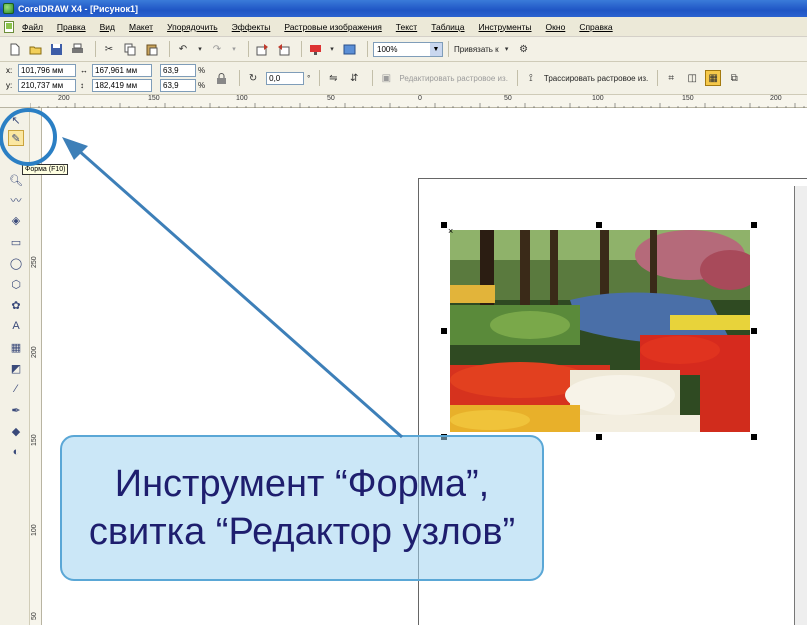  I want to click on smart-fill-tool-icon: ◈, so click(16, 220).